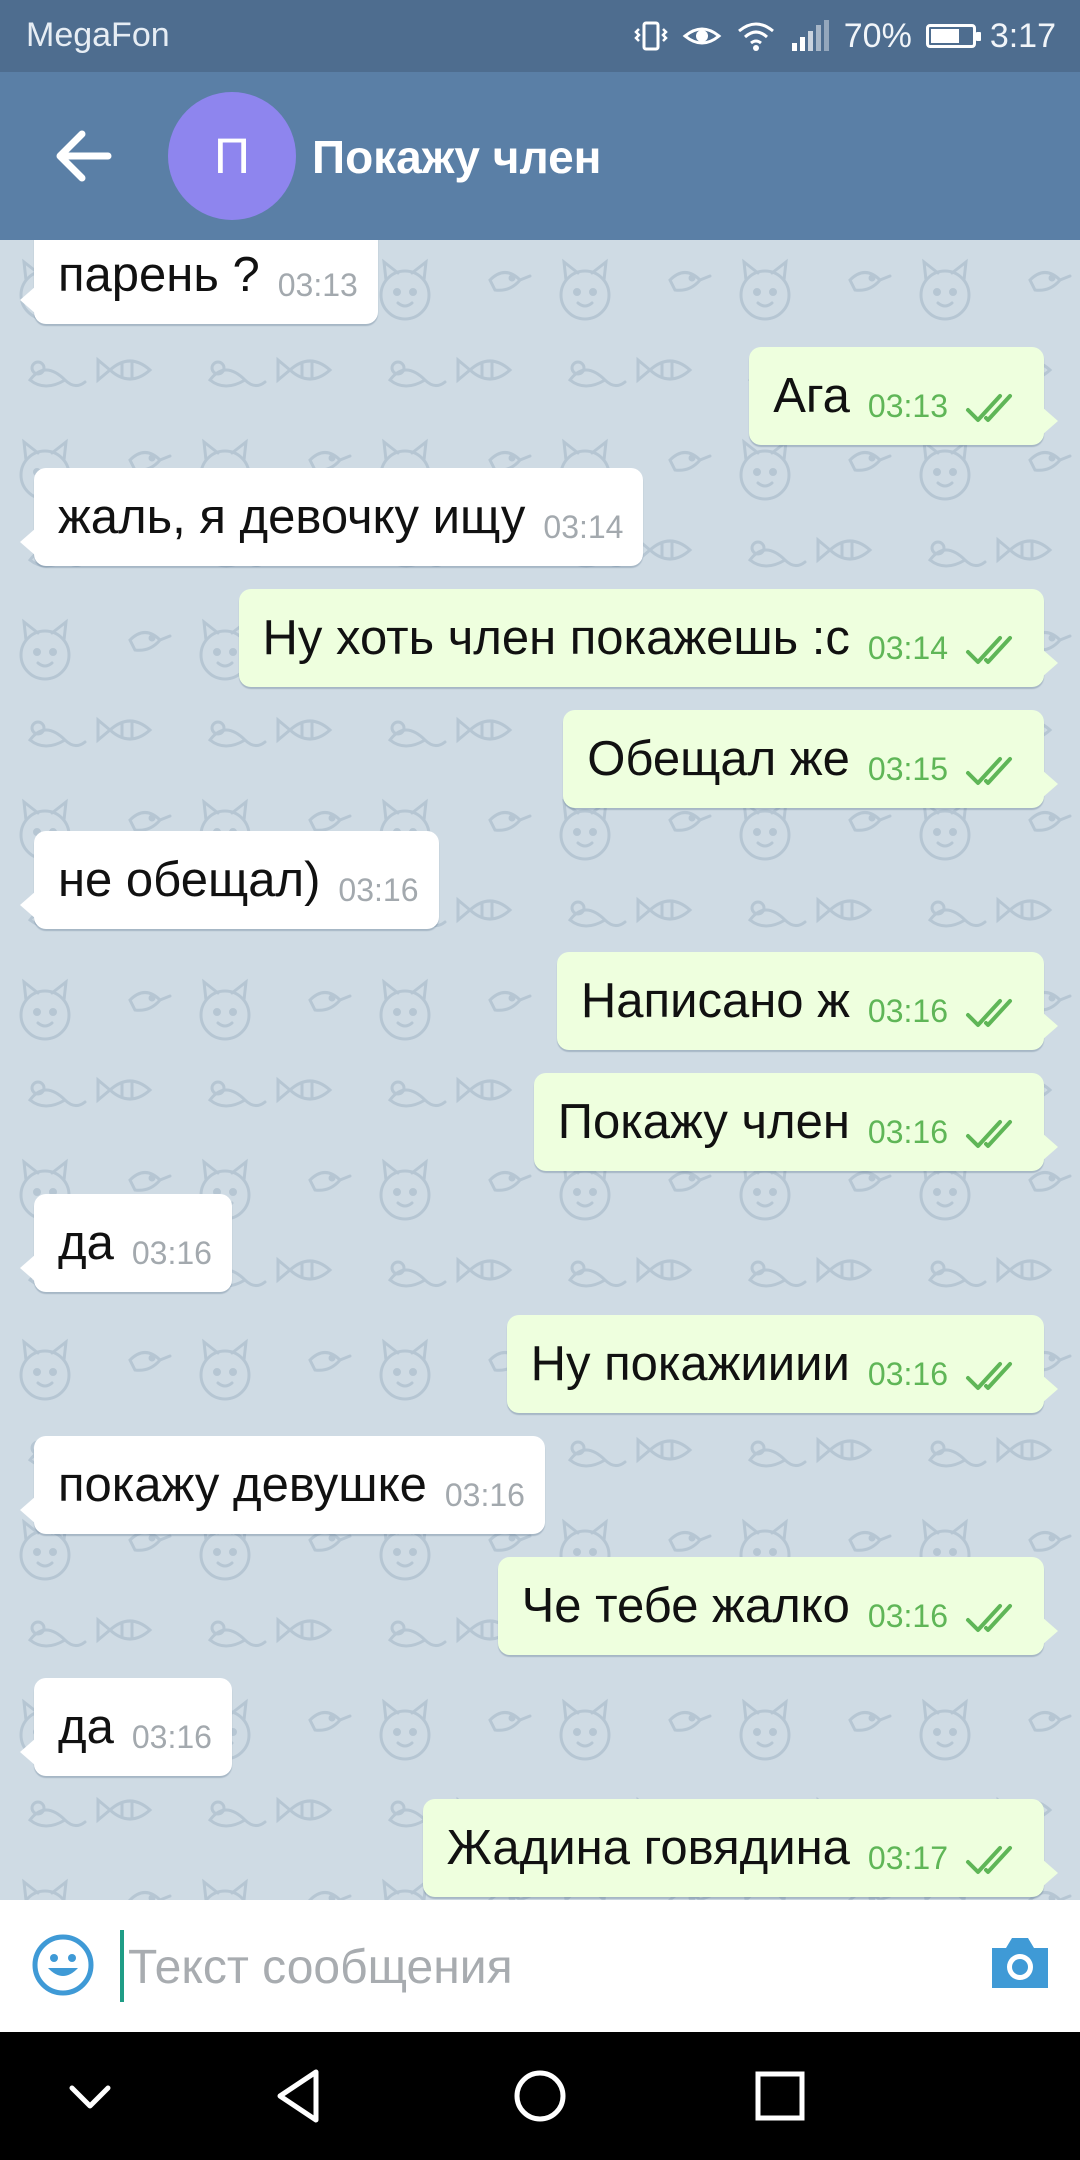 The width and height of the screenshot is (1080, 2160). What do you see at coordinates (715, 1001) in the screenshot?
I see `message-text: Написано ж` at bounding box center [715, 1001].